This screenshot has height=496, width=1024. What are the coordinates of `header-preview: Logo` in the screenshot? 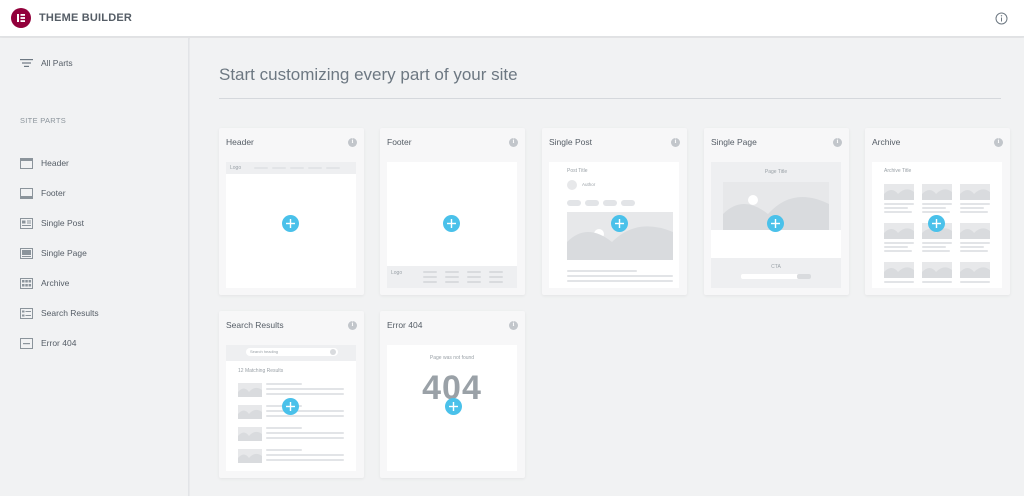 It's located at (291, 225).